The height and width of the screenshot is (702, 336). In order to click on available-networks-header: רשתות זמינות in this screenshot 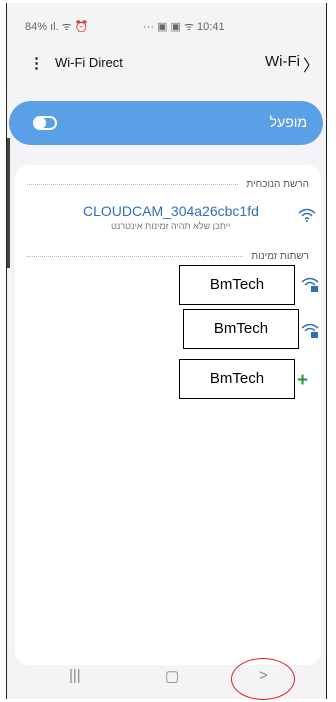, I will do `click(168, 256)`.